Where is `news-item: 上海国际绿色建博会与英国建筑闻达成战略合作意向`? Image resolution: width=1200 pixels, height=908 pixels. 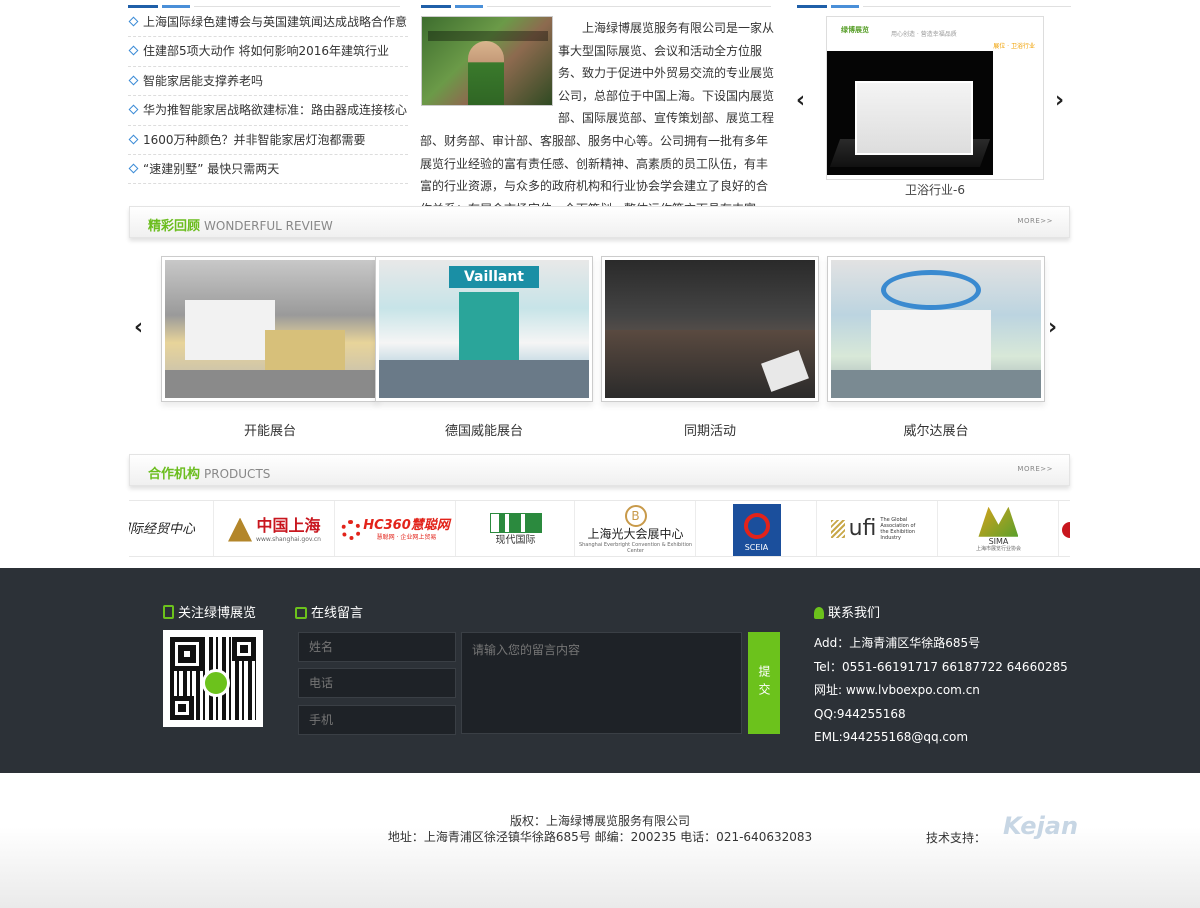
news-item: 上海国际绿色建博会与英国建筑闻达成战略合作意向 is located at coordinates (268, 23).